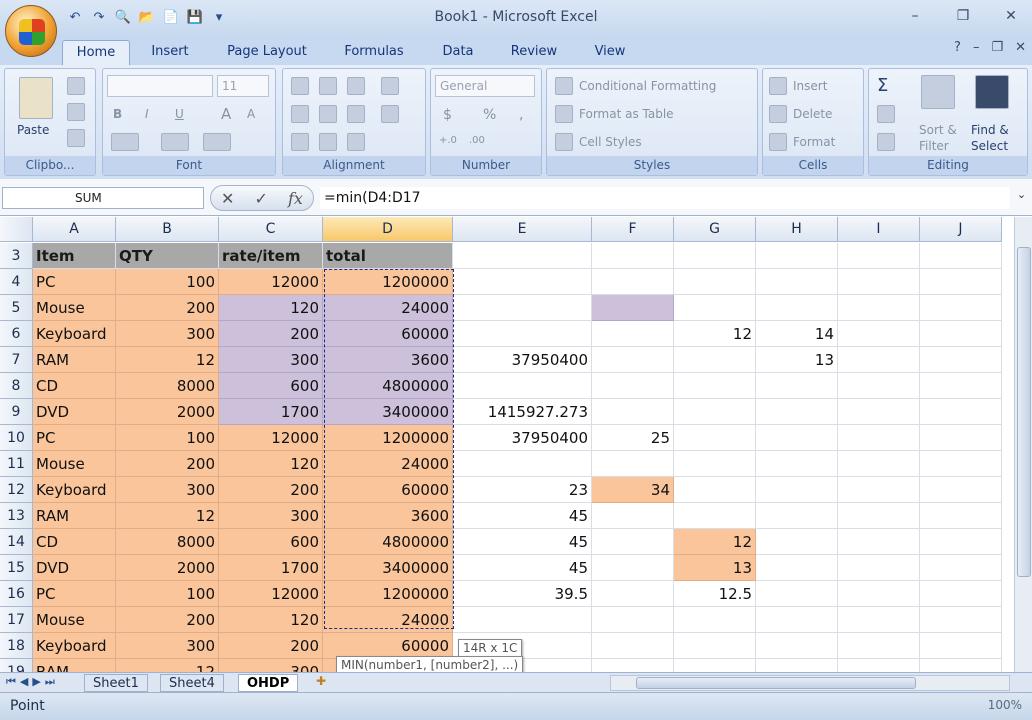 This screenshot has height=720, width=1032. I want to click on name-box: SUM, so click(103, 198).